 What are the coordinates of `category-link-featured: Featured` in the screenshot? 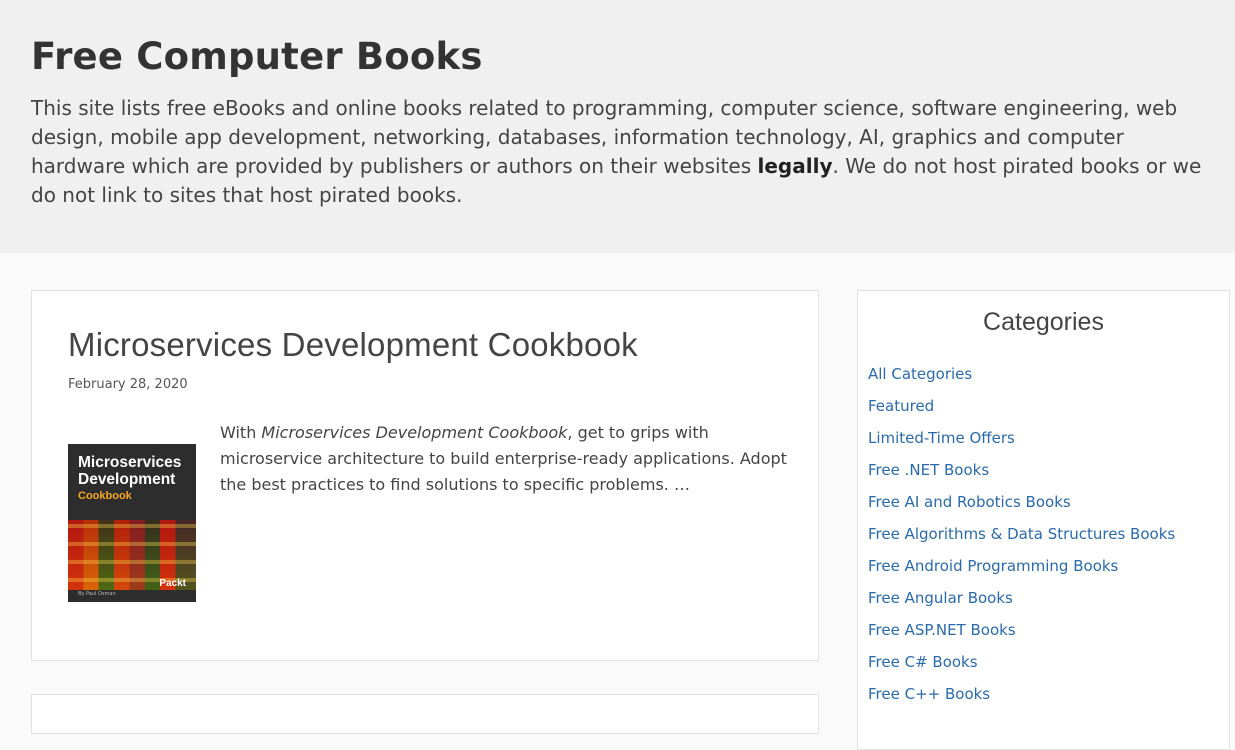 It's located at (901, 406).